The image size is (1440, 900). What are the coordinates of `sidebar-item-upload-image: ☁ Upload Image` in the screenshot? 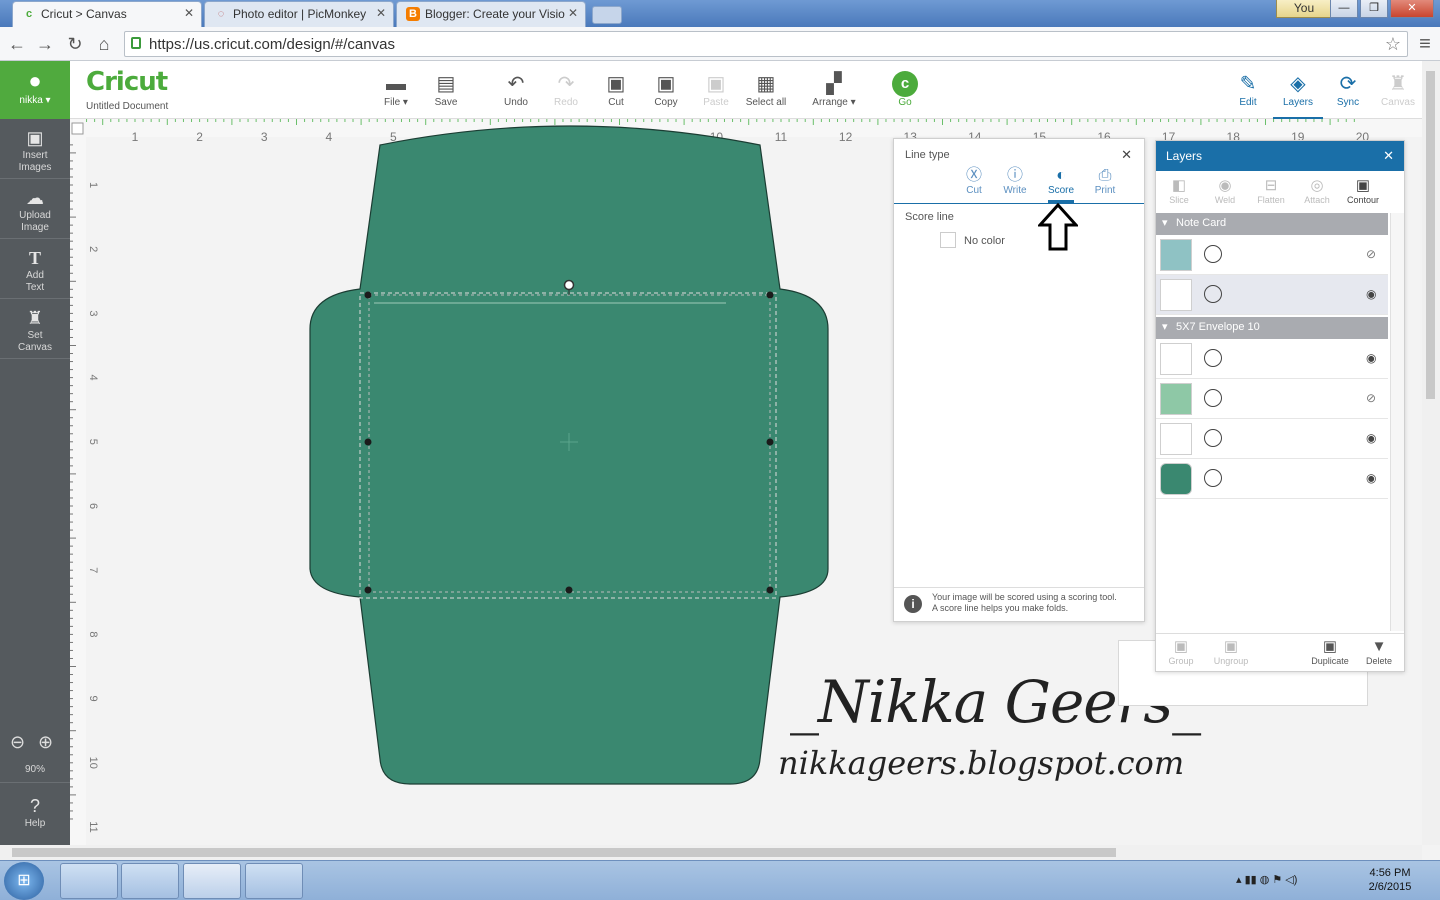 It's located at (35, 211).